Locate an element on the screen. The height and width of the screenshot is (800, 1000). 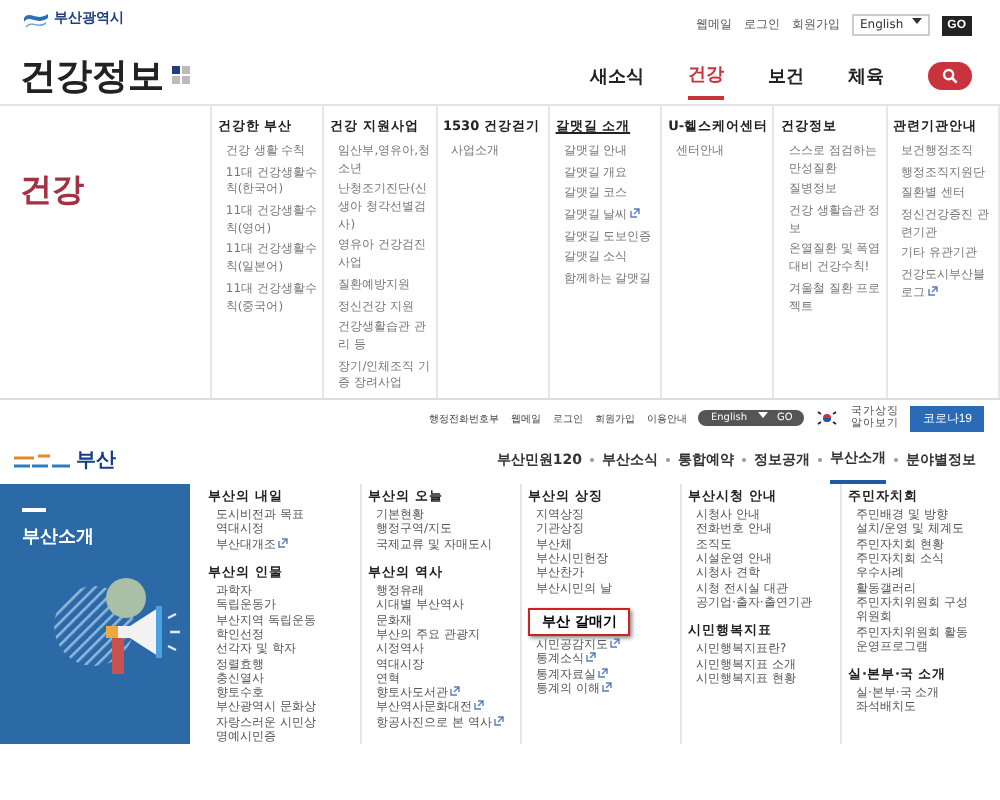
section-title: 건강정보 is located at coordinates (92, 77).